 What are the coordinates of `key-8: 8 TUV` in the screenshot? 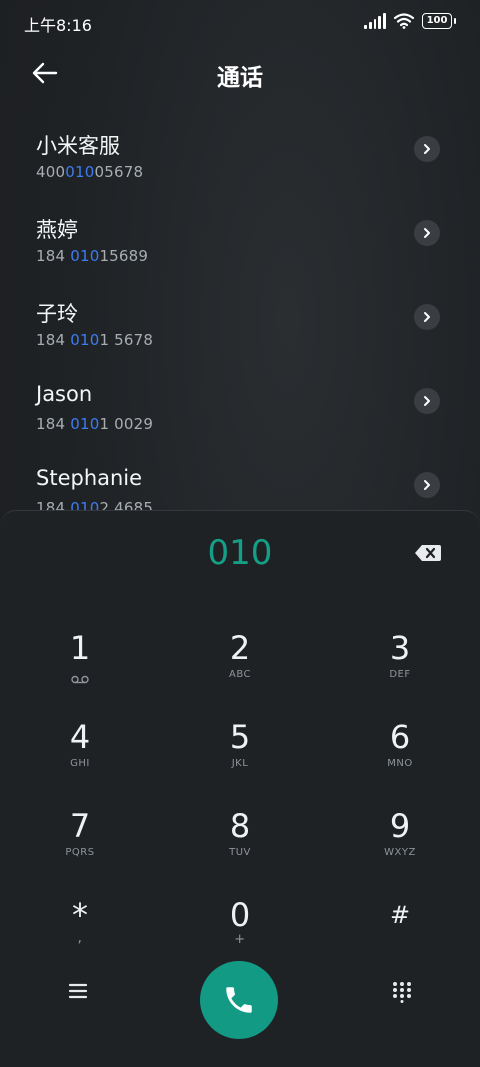 It's located at (240, 847).